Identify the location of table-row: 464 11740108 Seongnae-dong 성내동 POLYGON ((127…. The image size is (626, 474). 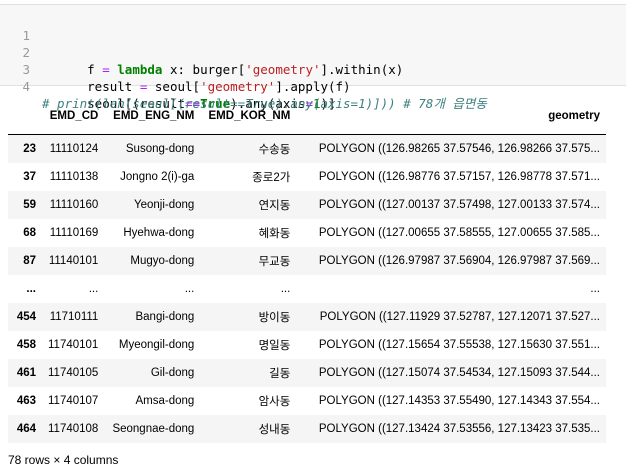
(307, 429).